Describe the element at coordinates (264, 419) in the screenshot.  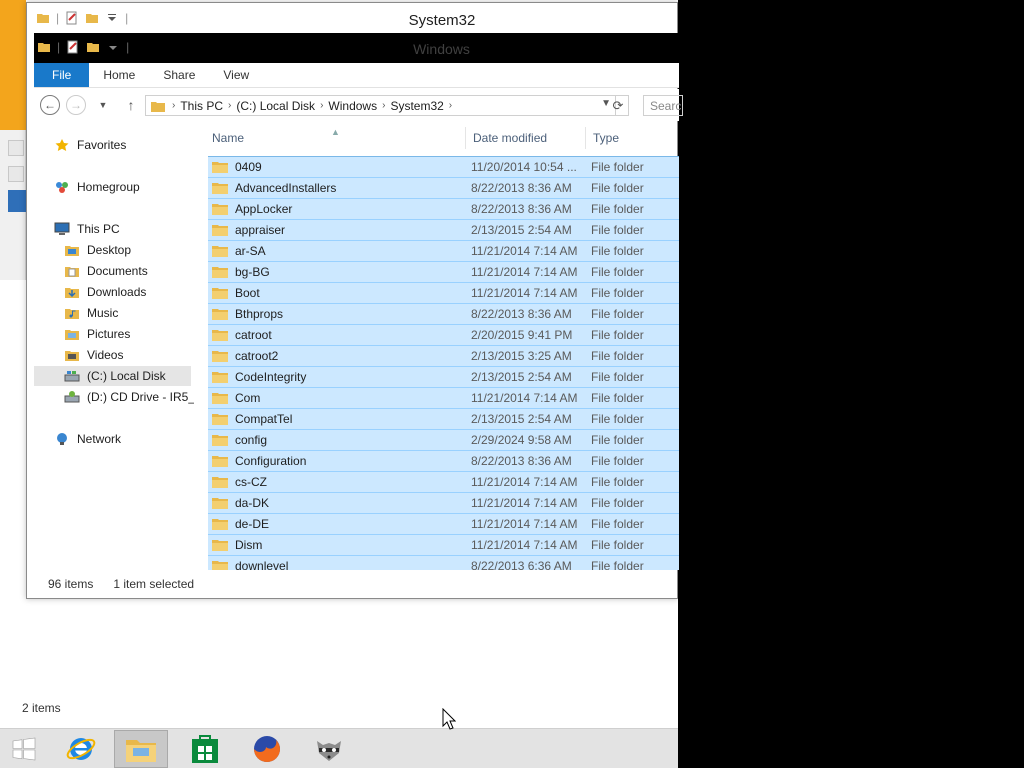
I see `file-name: CompatTel` at that location.